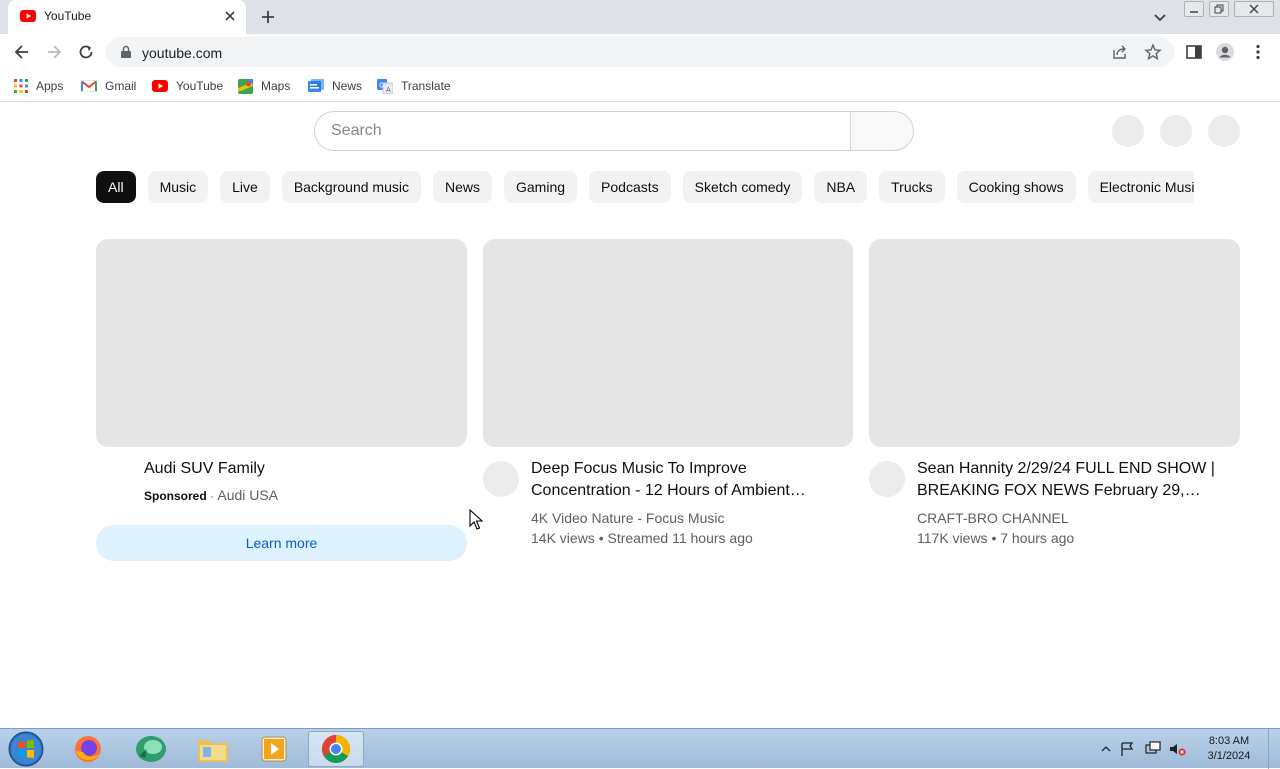  I want to click on chip-podcasts: Podcasts, so click(630, 187).